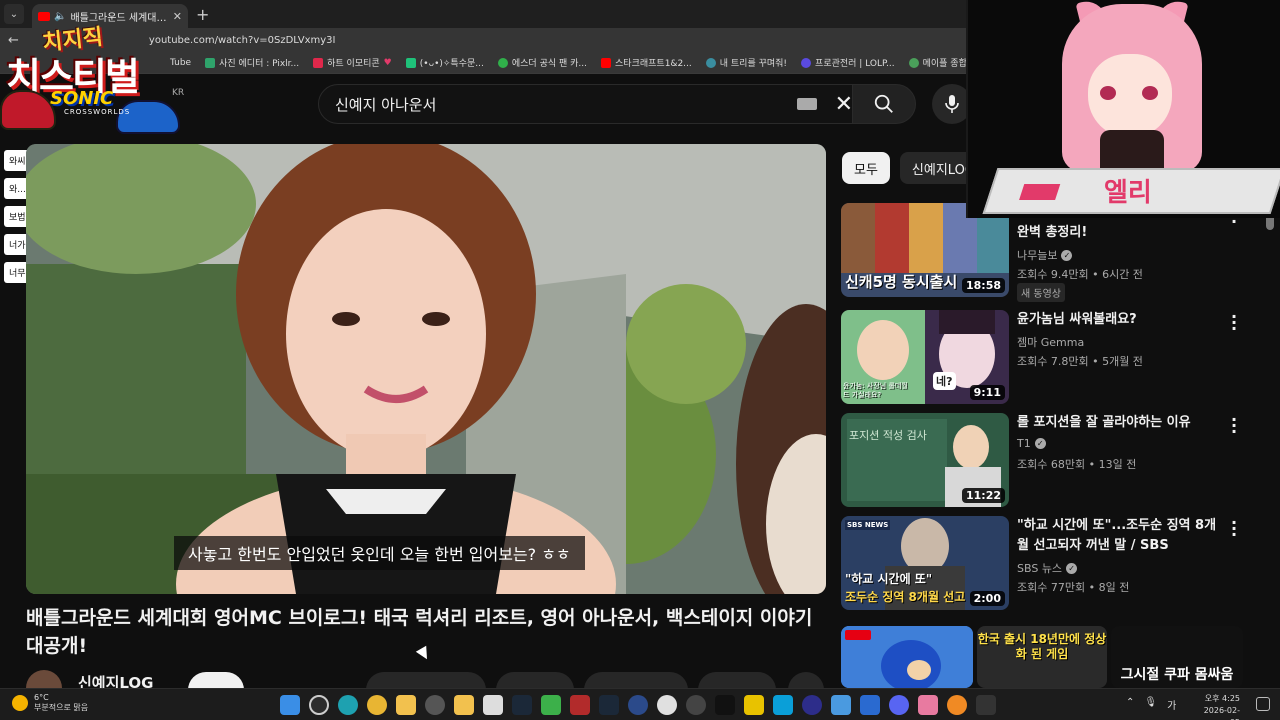  Describe the element at coordinates (1171, 704) in the screenshot. I see `ime-indicator: 가` at that location.